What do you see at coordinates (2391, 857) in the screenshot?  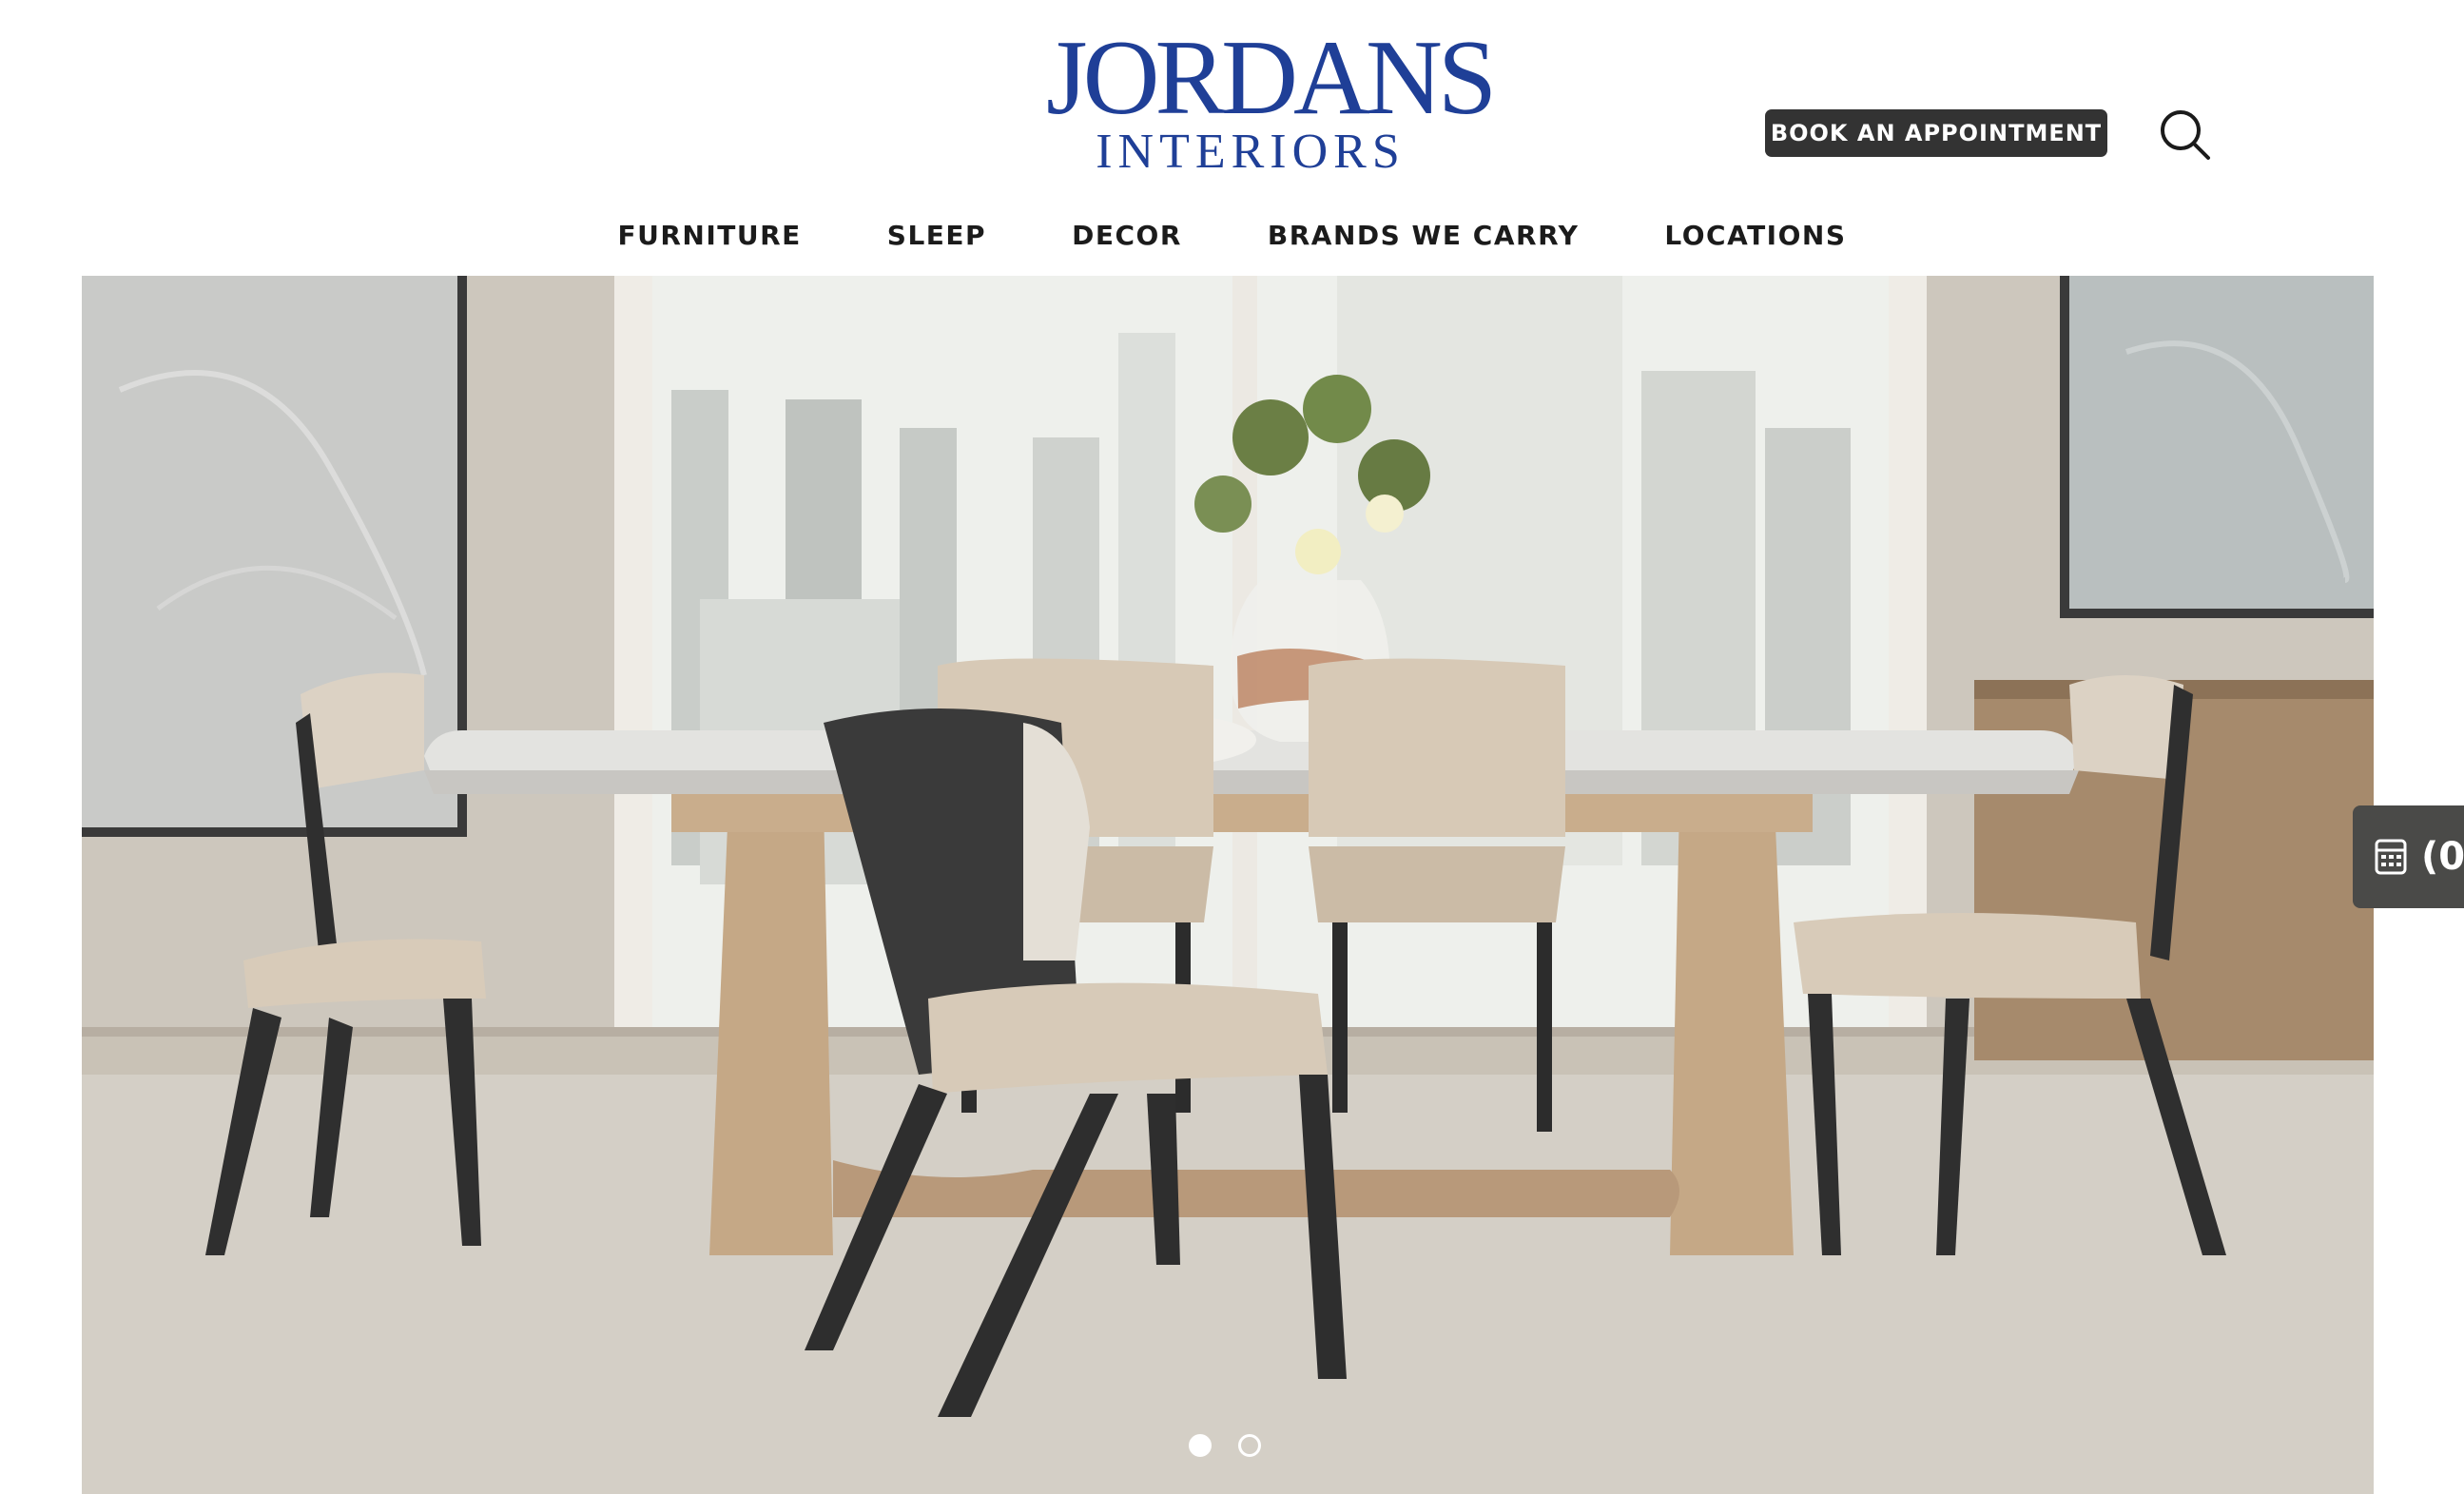 I see `calculator-icon` at bounding box center [2391, 857].